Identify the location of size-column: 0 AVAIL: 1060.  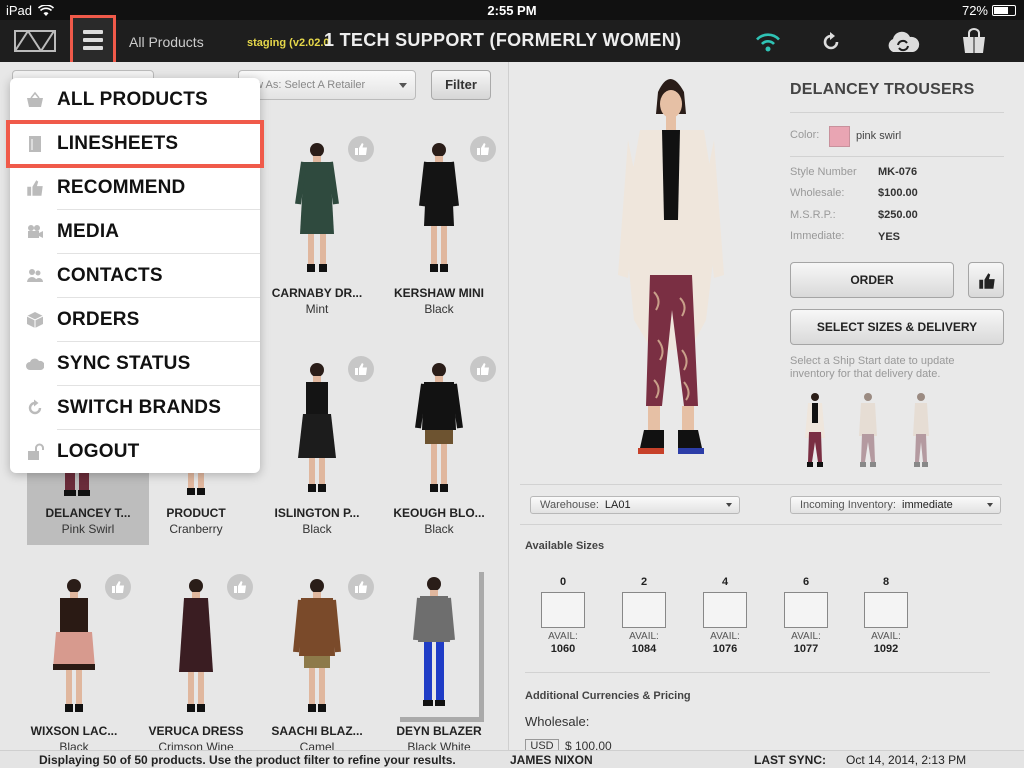
(563, 615).